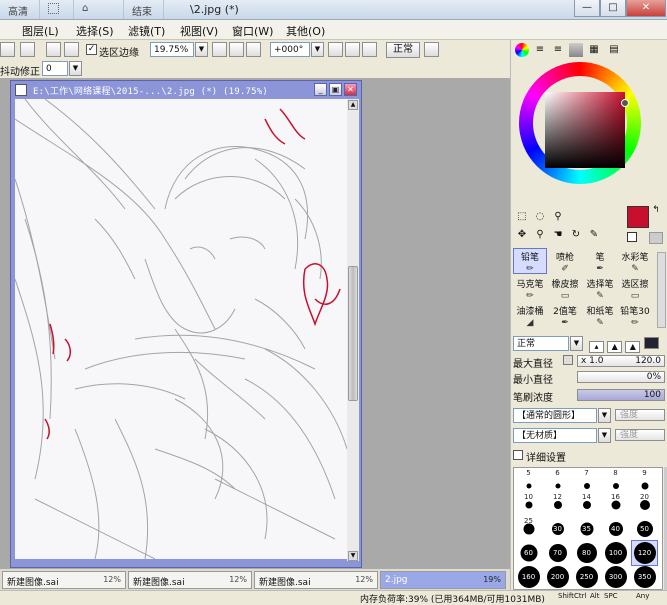 The image size is (667, 605). I want to click on brush-size-cell: 25, so click(528, 529).